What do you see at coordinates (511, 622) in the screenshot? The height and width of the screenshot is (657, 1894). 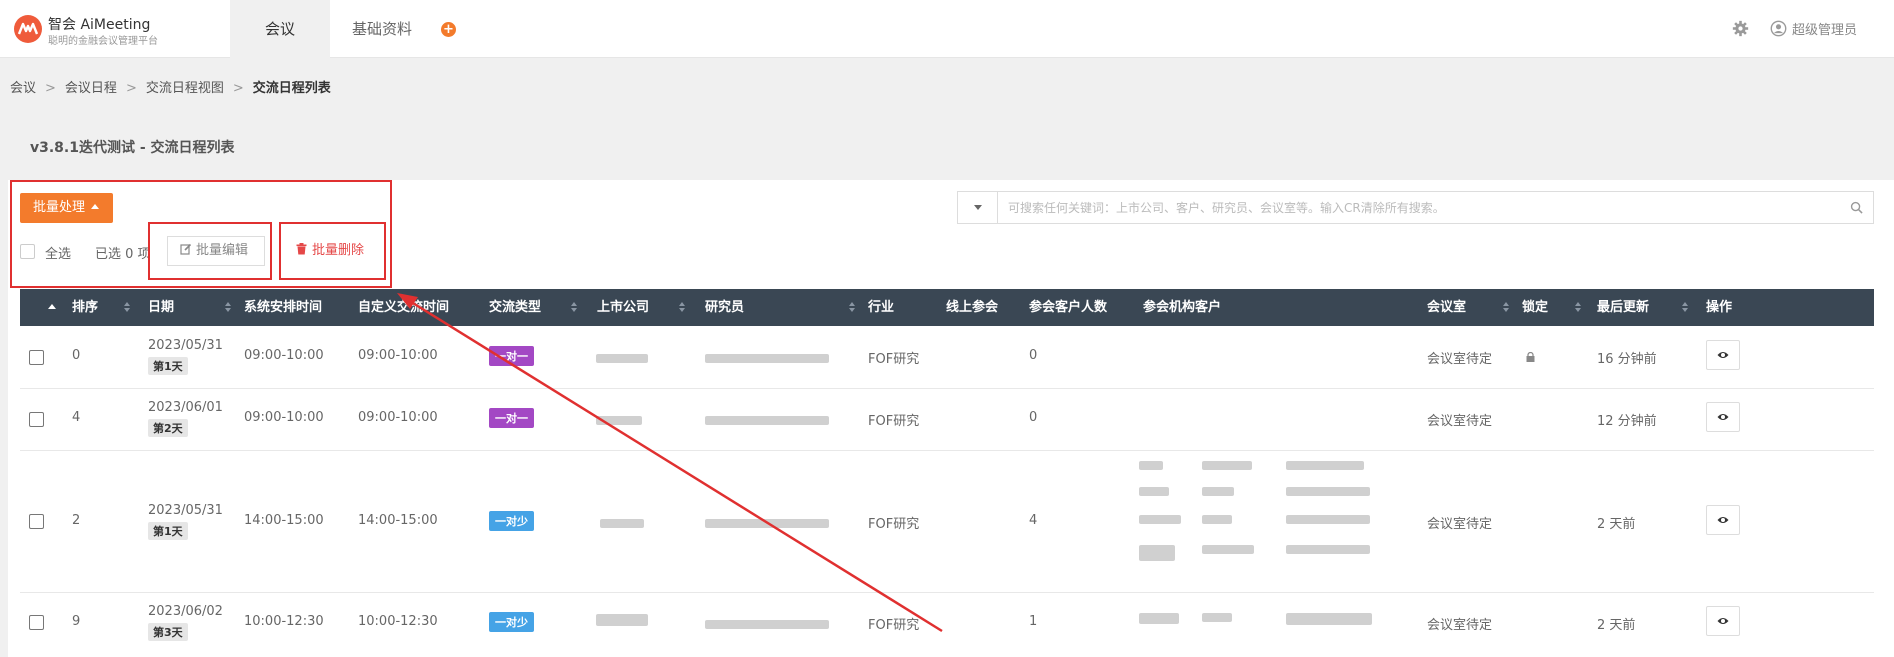 I see `type-badge: 一对少` at bounding box center [511, 622].